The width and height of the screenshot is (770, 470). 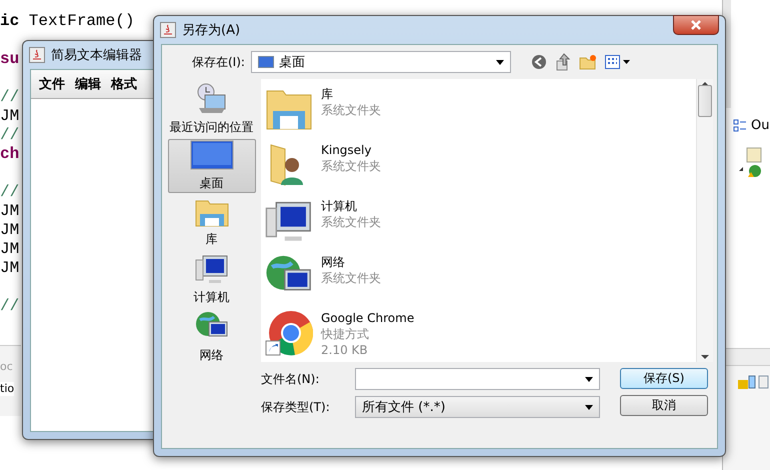 I want to click on code-text: ic TextFrame(), so click(x=67, y=21).